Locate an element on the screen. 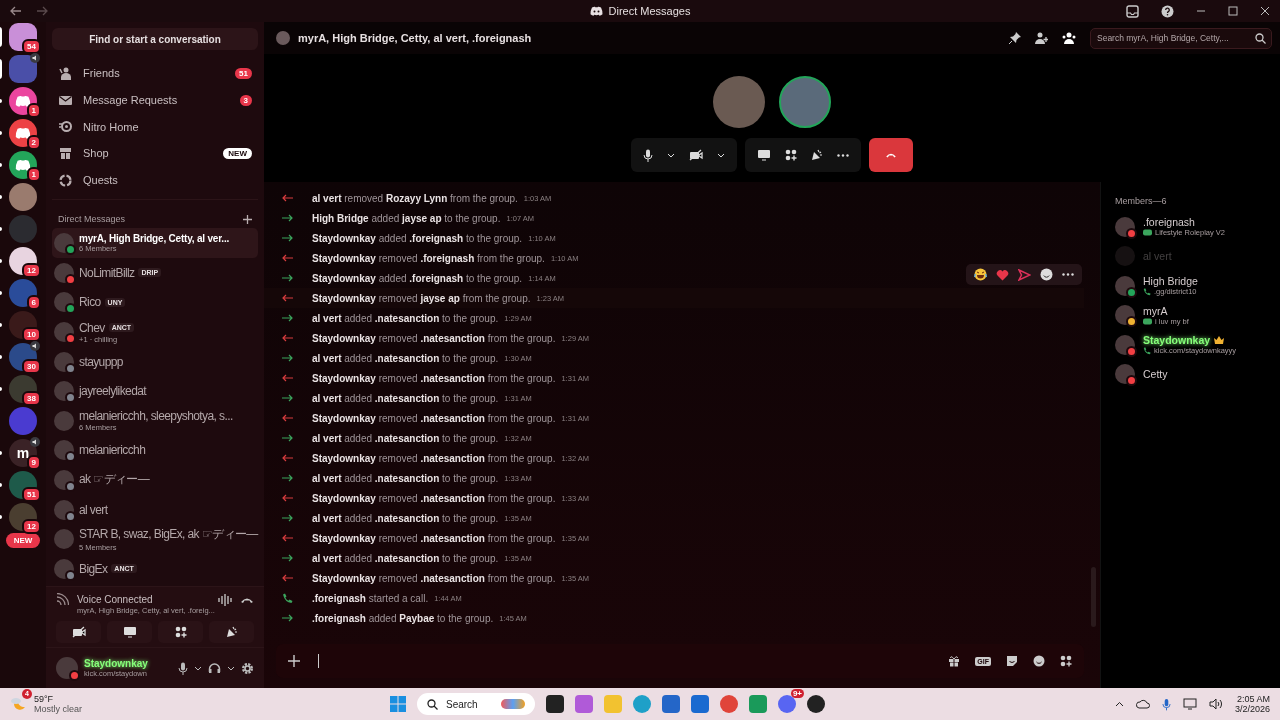 The height and width of the screenshot is (720, 1280). speaker-icon is located at coordinates (1215, 704).